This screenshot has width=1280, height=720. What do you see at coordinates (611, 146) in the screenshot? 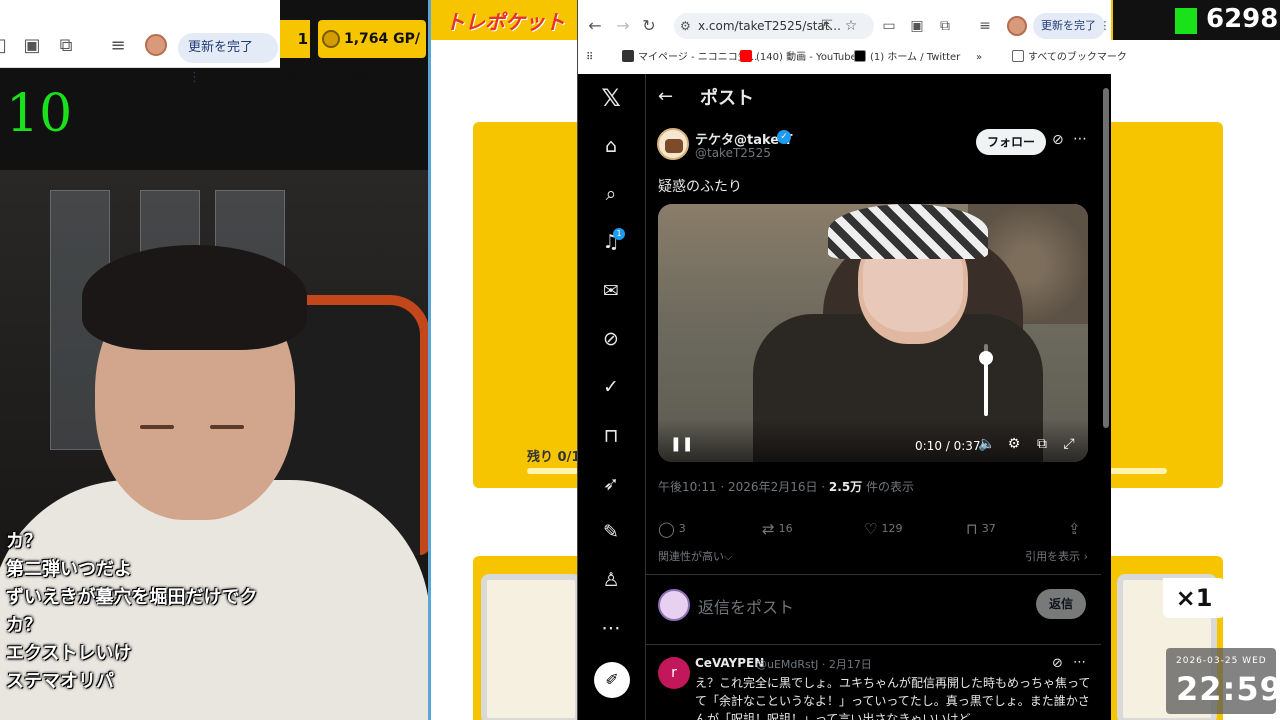
I see `home-icon: ⌂` at bounding box center [611, 146].